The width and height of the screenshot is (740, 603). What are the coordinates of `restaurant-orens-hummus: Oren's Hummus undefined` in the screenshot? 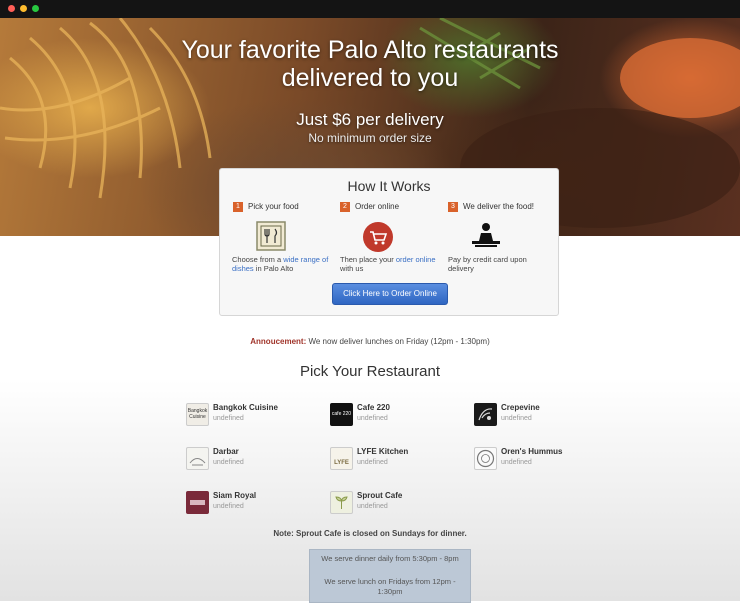 It's located at (539, 460).